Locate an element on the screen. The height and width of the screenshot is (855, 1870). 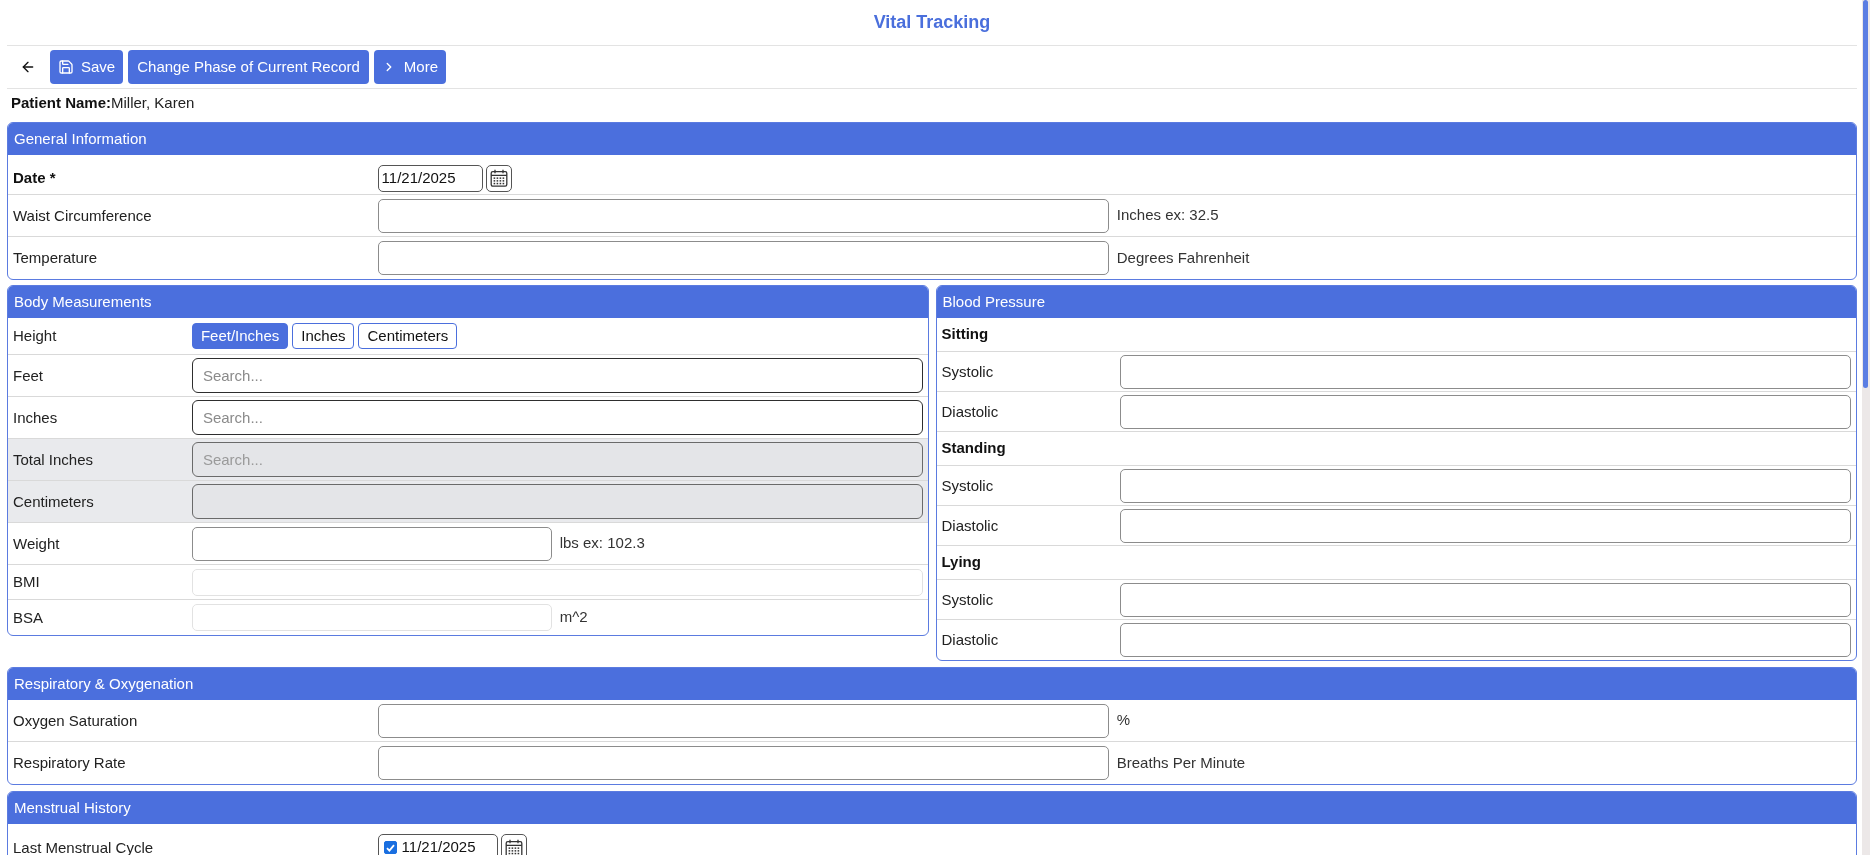
panel-title: Blood Pressure is located at coordinates (994, 301).